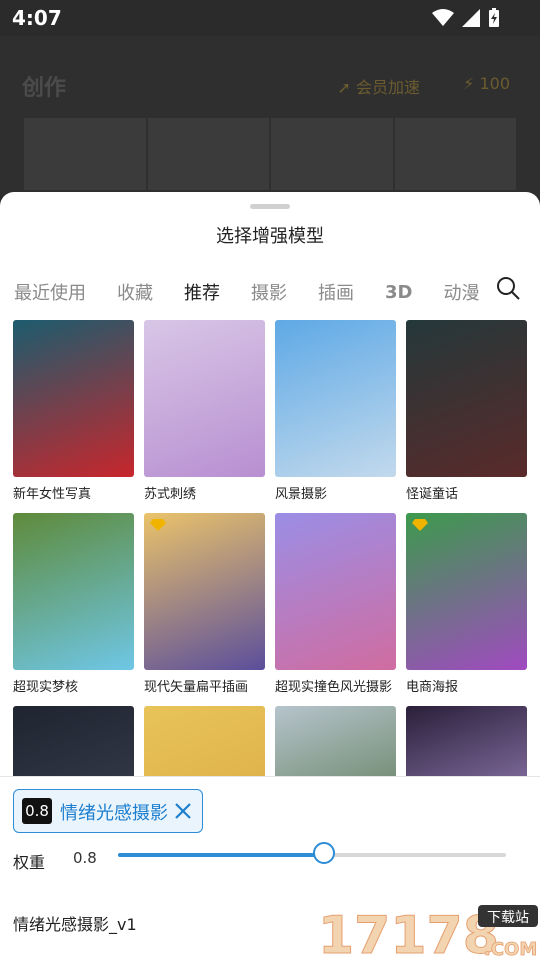 This screenshot has width=540, height=961. What do you see at coordinates (432, 687) in the screenshot?
I see `model-label: 电商海报` at bounding box center [432, 687].